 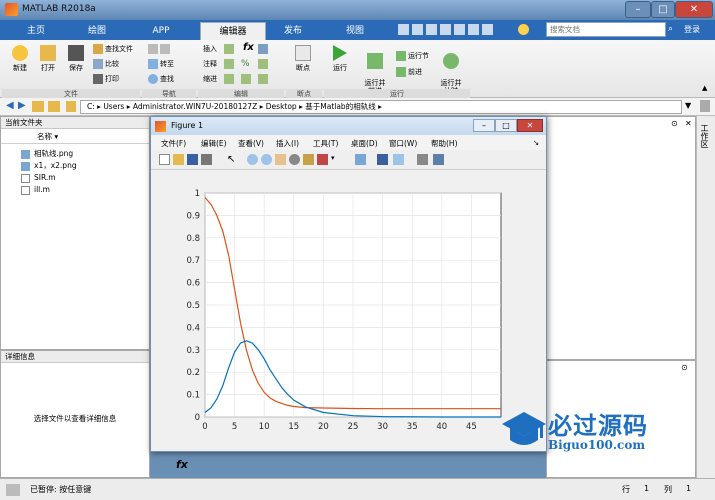 I want to click on increase-indent-icon, so click(x=263, y=79).